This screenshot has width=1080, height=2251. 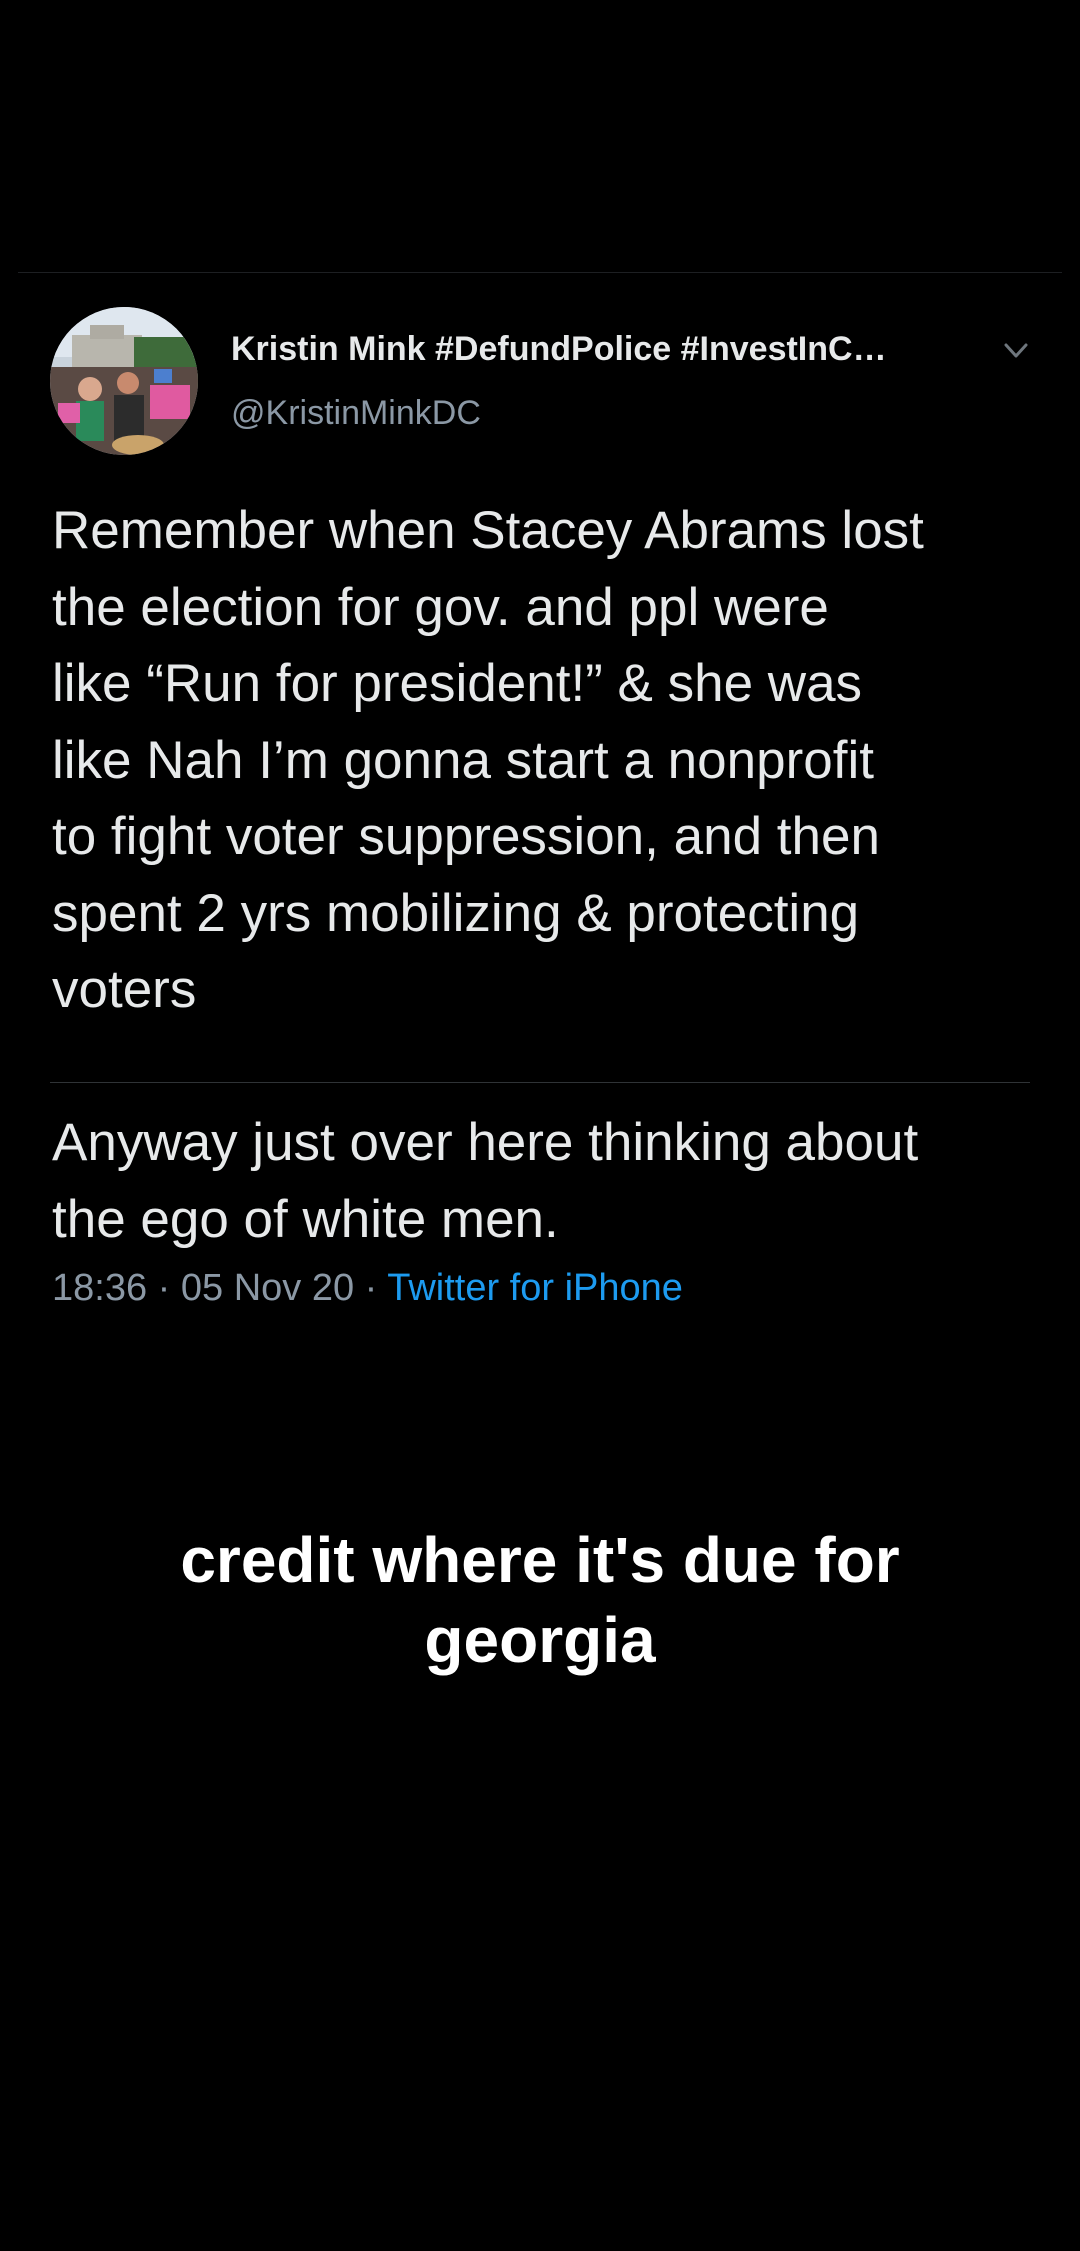 I want to click on caption-line-2: georgia, so click(x=540, y=1640).